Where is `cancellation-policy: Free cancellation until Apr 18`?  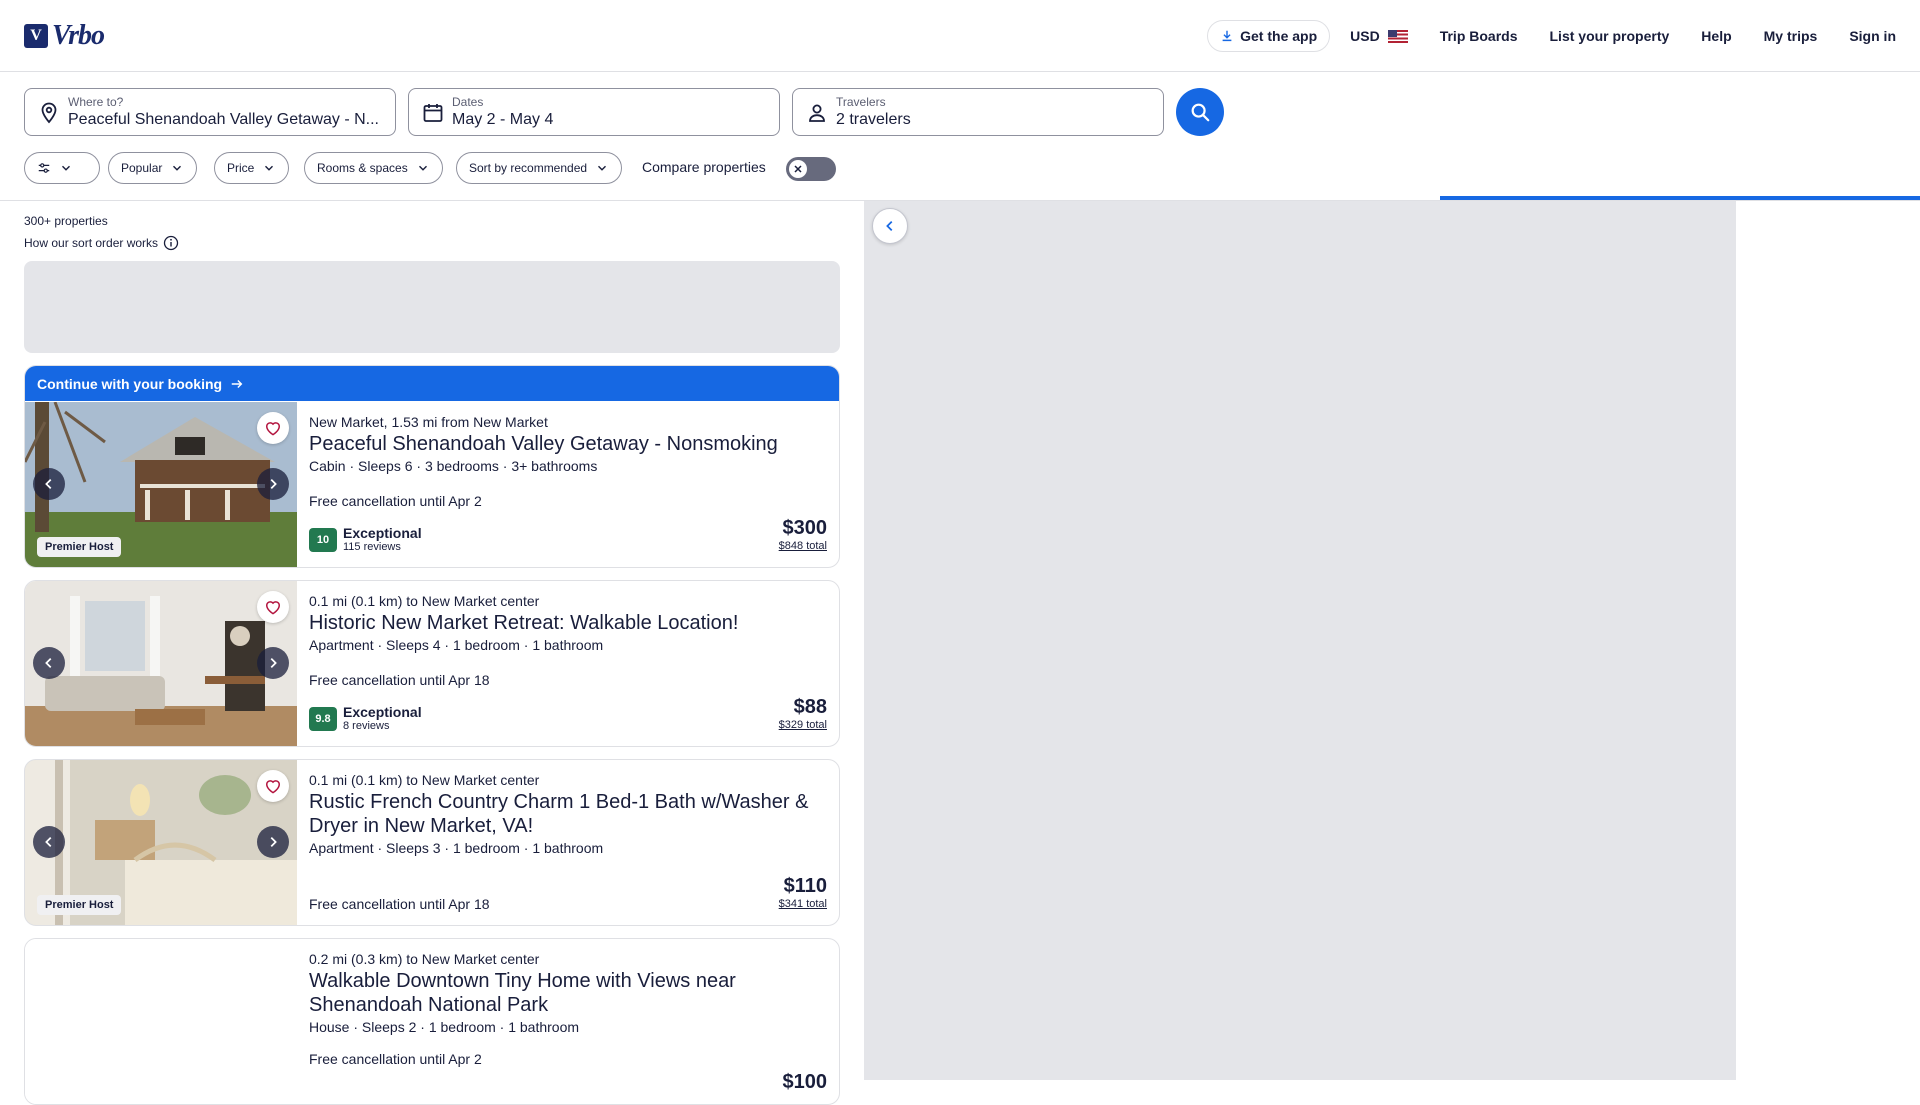 cancellation-policy: Free cancellation until Apr 18 is located at coordinates (399, 904).